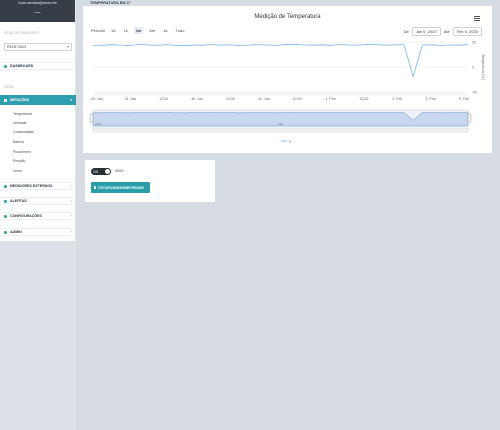 Image resolution: width=500 pixels, height=430 pixels. I want to click on sidebar-subitem-luminosidade: Luminosidade, so click(23, 132).